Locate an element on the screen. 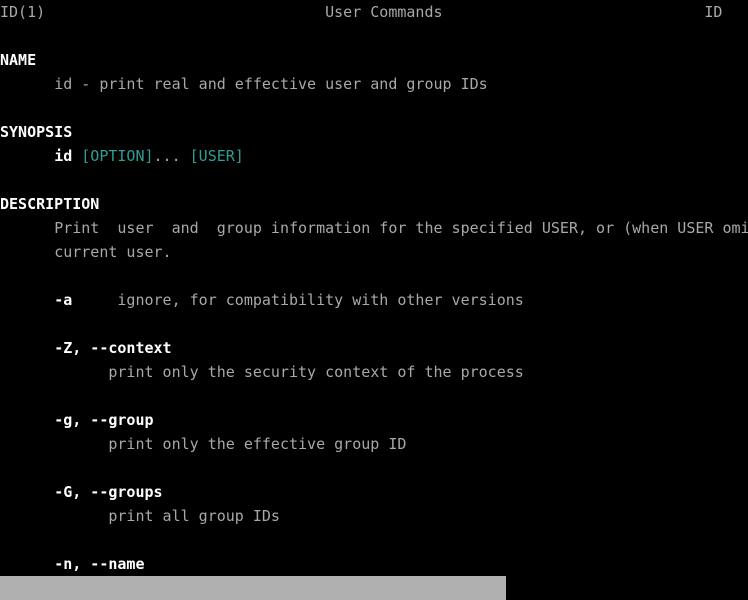  section-title: SYNOPSIS is located at coordinates (36, 132).